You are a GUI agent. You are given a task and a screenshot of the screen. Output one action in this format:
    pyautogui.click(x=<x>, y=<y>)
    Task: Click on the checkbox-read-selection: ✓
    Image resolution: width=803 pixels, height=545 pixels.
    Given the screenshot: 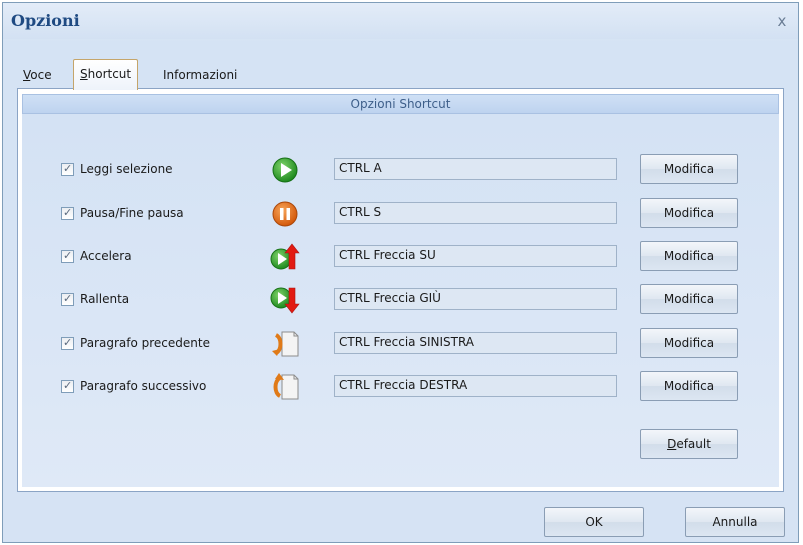 What is the action you would take?
    pyautogui.click(x=67, y=169)
    